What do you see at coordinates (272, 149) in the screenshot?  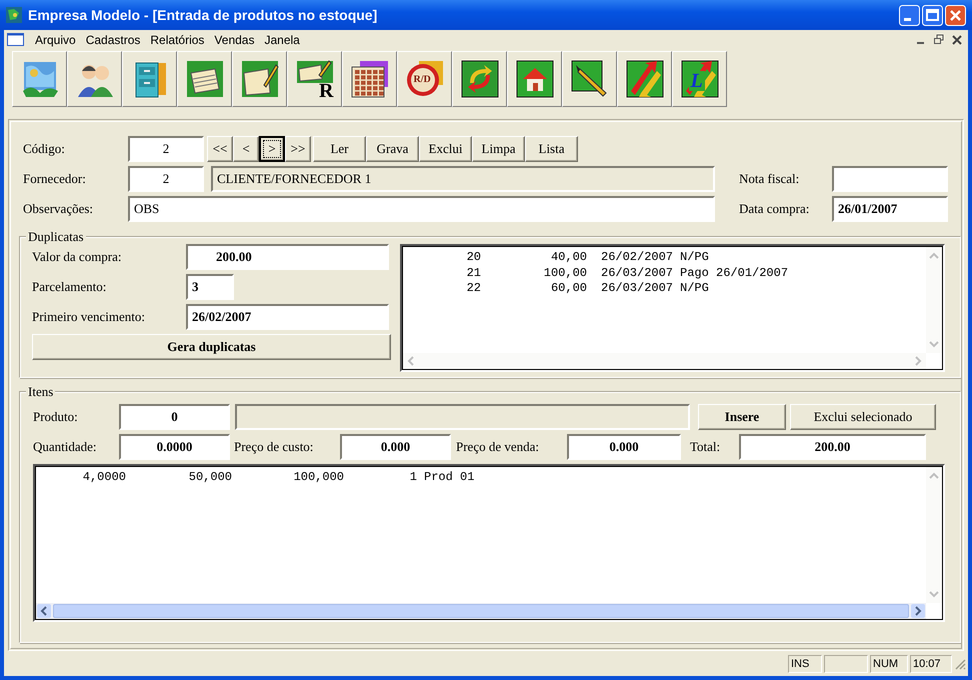 I see `nav-button: >` at bounding box center [272, 149].